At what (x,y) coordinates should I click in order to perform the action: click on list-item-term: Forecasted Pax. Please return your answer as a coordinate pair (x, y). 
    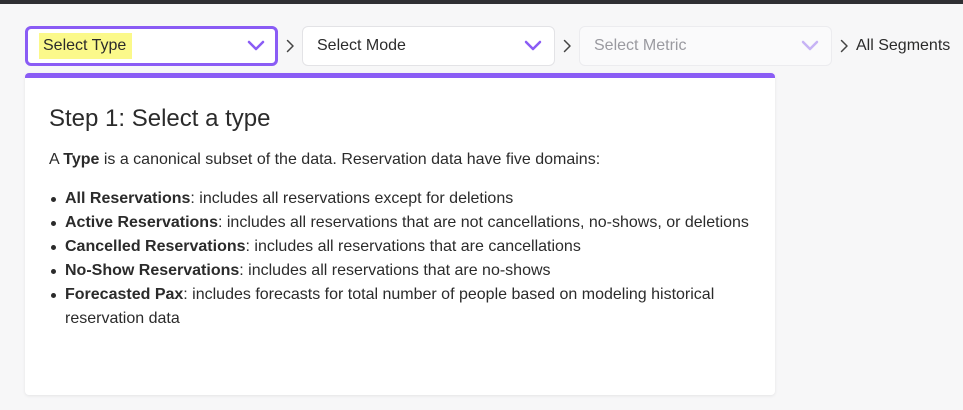
    Looking at the image, I should click on (124, 294).